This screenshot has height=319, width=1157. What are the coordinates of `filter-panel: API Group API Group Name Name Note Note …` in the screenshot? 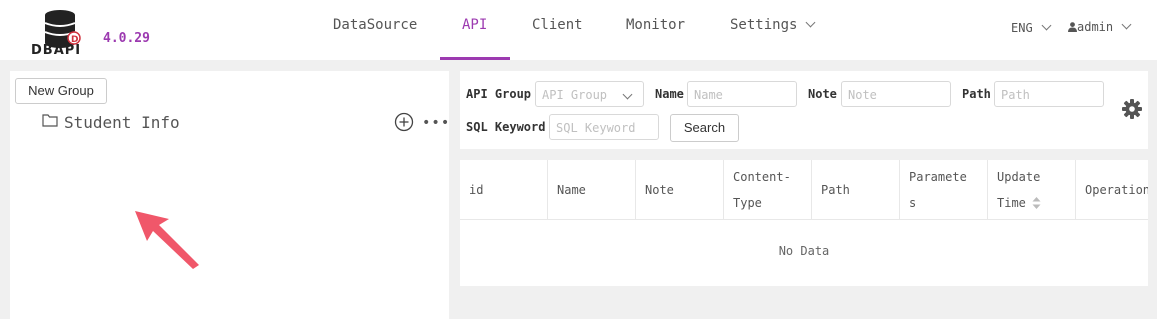 It's located at (804, 110).